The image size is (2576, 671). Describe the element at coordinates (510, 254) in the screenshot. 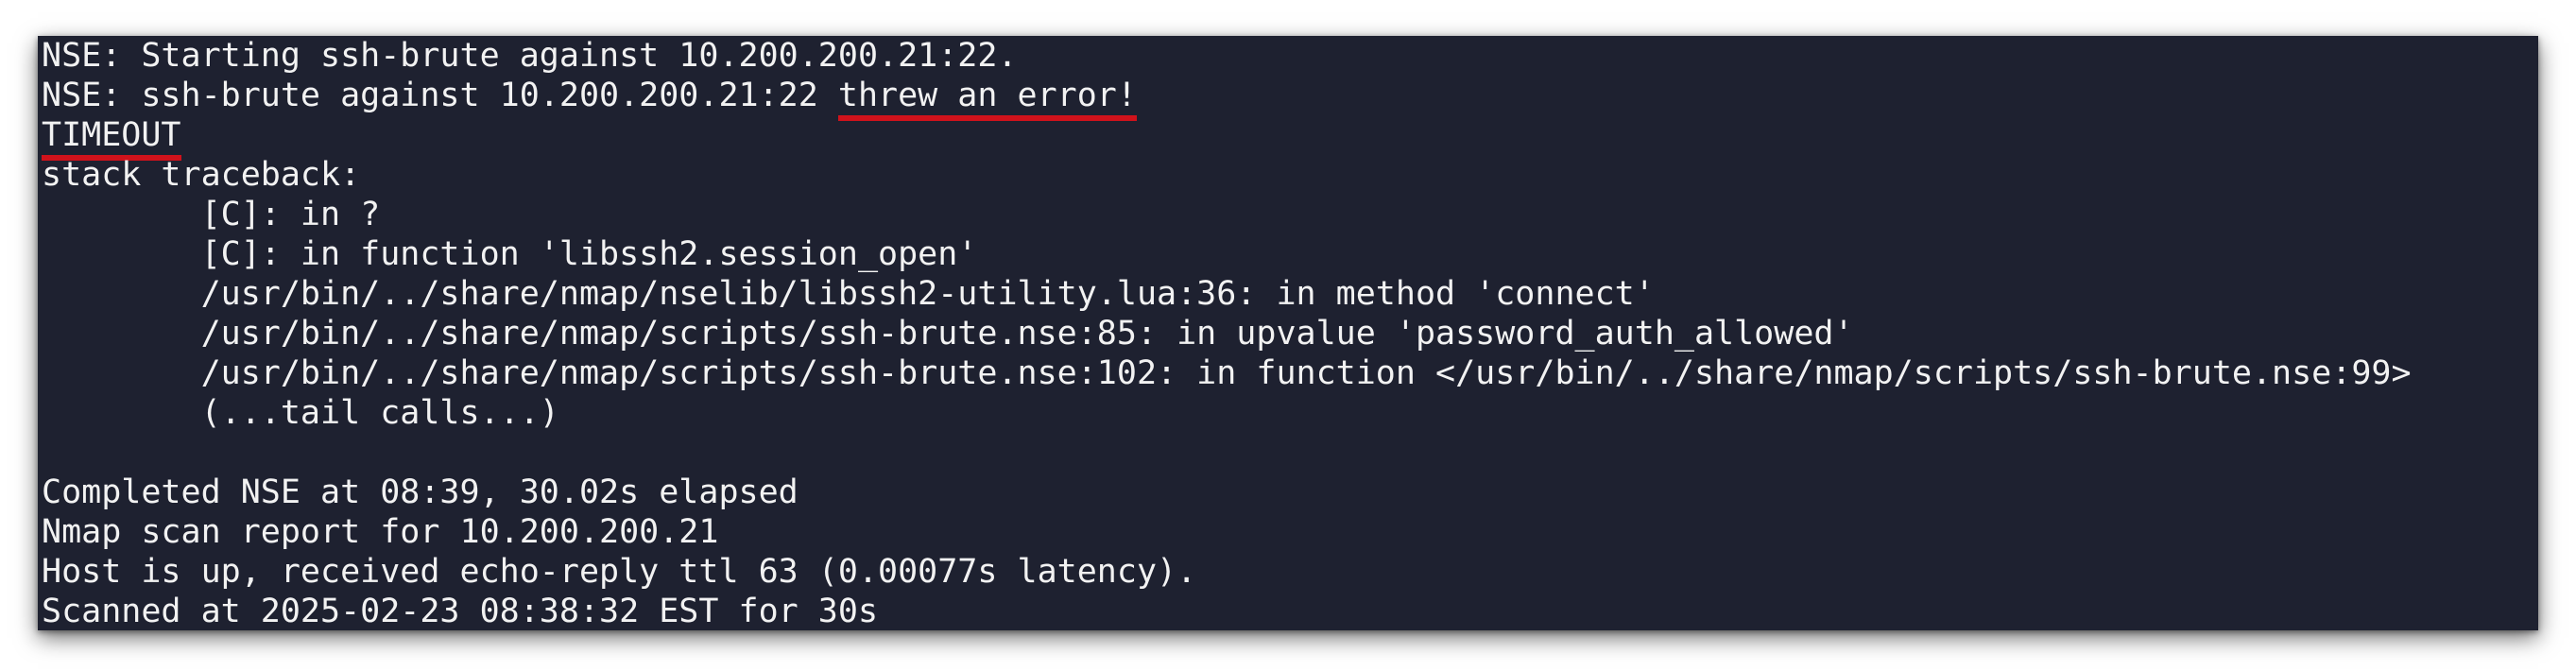

I see `terminal-line: [C]: in function 'libssh2.session_open'` at that location.